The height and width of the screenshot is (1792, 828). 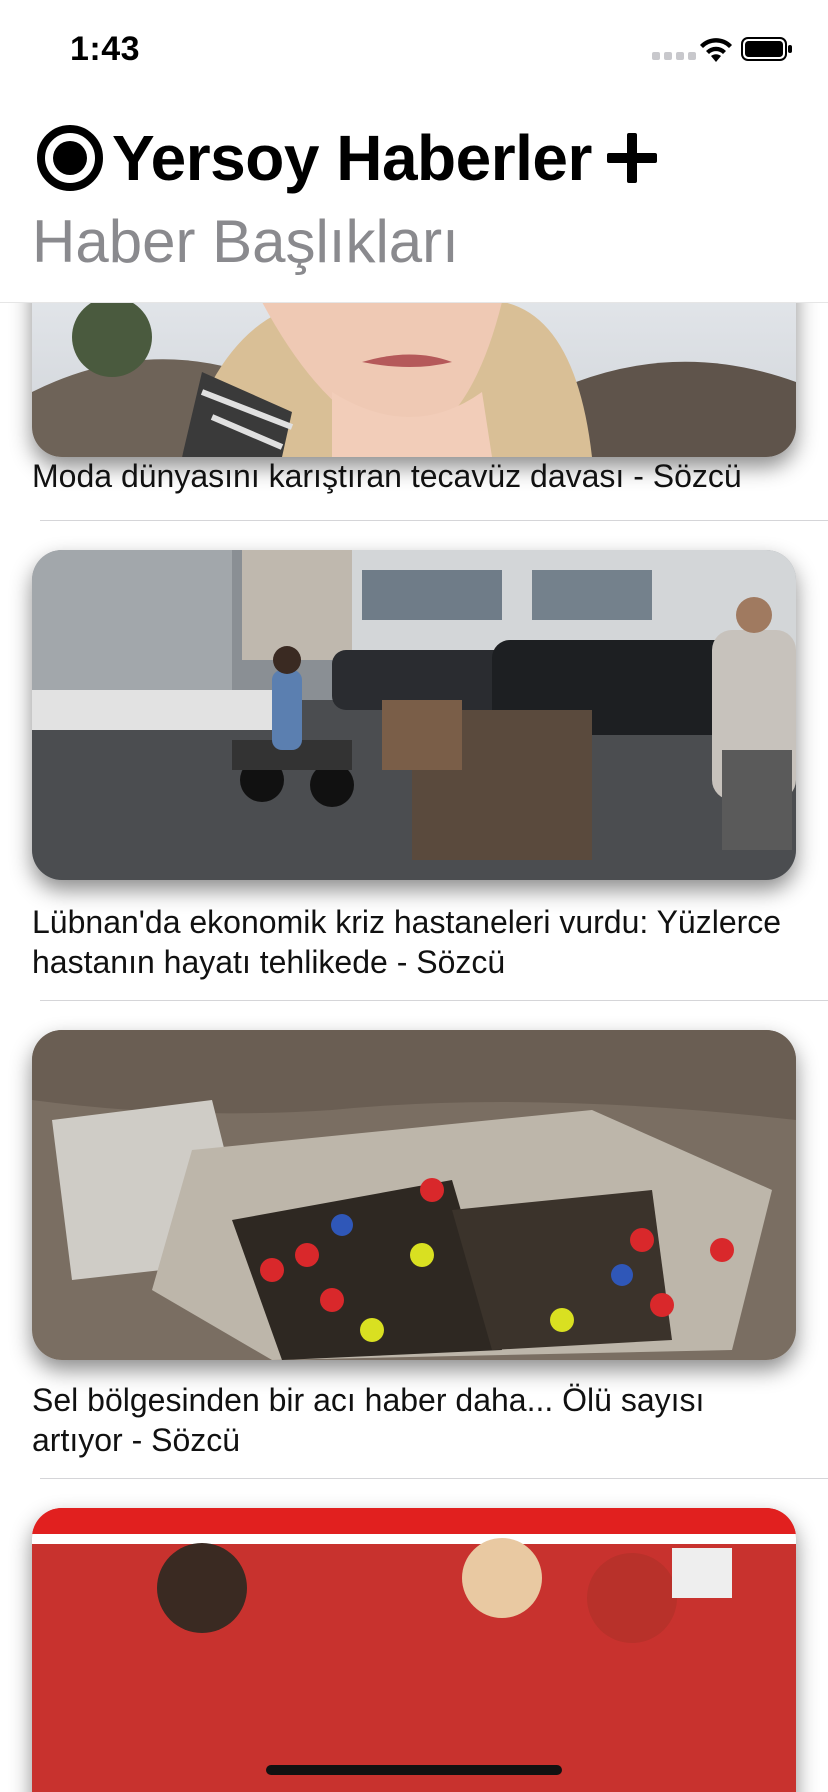 What do you see at coordinates (414, 50) in the screenshot?
I see `status-bar: 1:43` at bounding box center [414, 50].